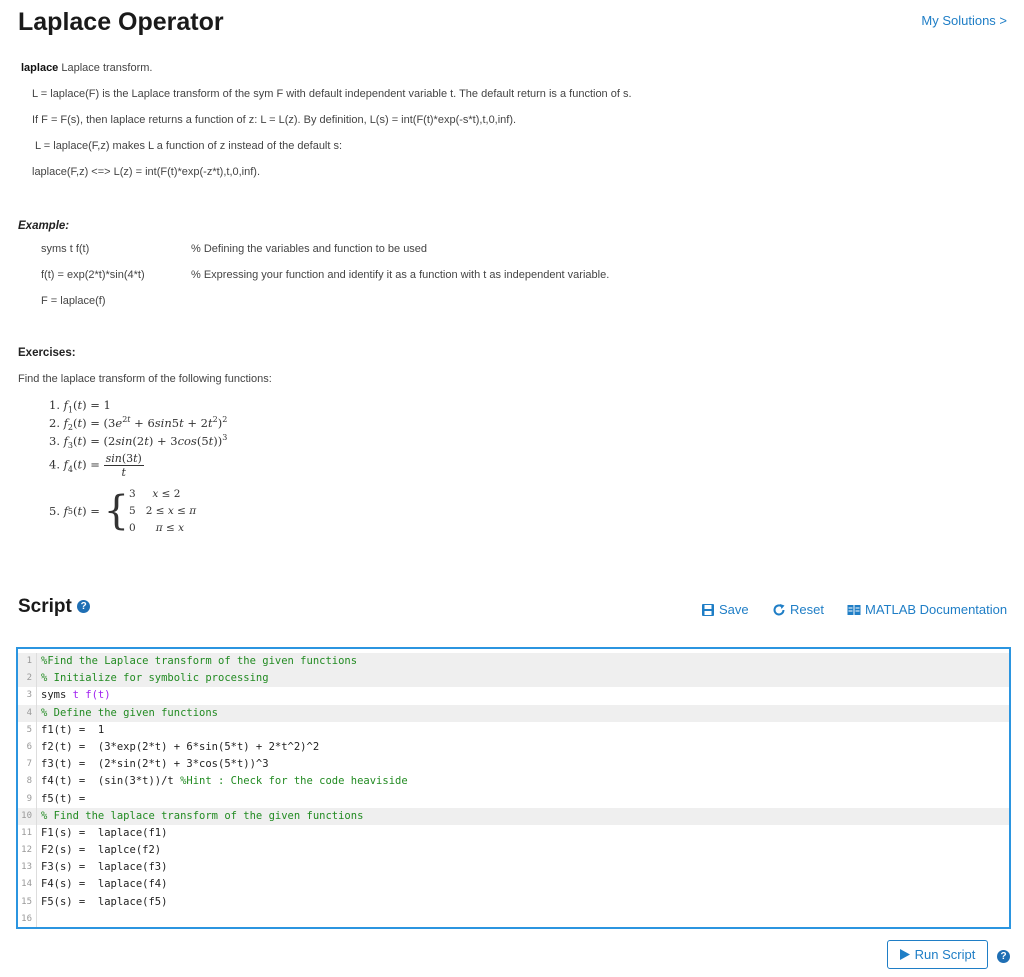 Image resolution: width=1024 pixels, height=977 pixels. Describe the element at coordinates (80, 406) in the screenshot. I see `exercise-item: 1. f1(t) = 1` at that location.